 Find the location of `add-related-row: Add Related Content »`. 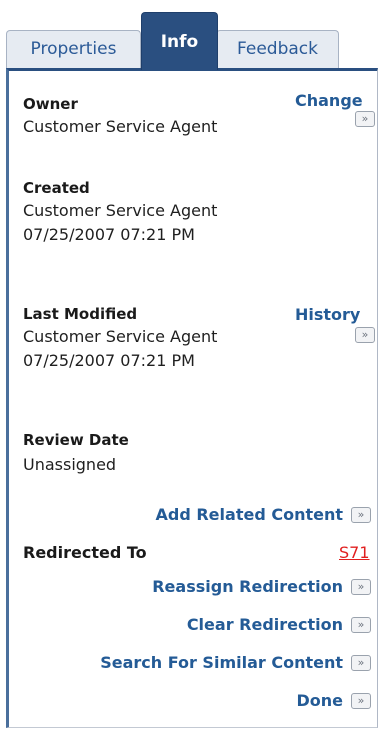

add-related-row: Add Related Content » is located at coordinates (230, 514).